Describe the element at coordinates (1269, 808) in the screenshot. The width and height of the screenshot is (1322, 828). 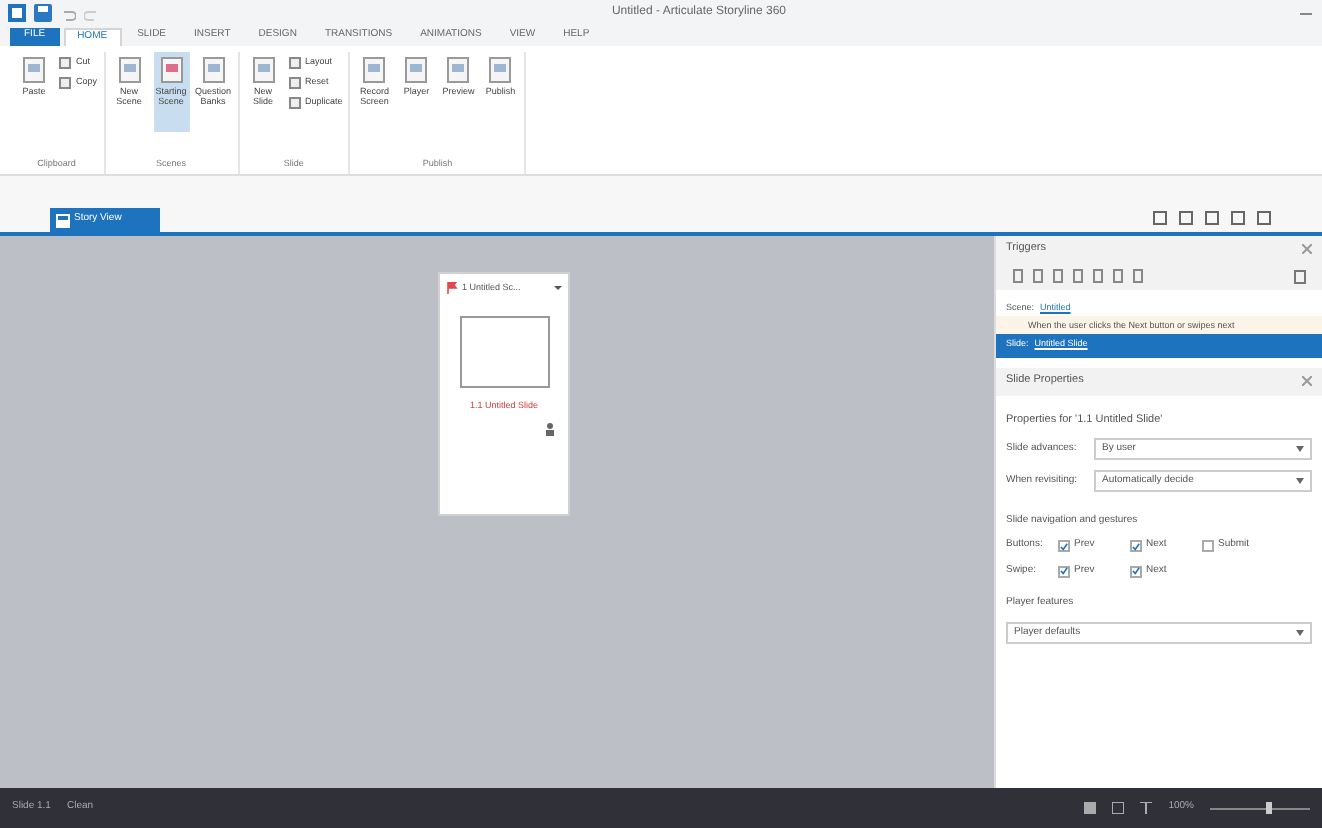
I see `slider-thumb` at that location.